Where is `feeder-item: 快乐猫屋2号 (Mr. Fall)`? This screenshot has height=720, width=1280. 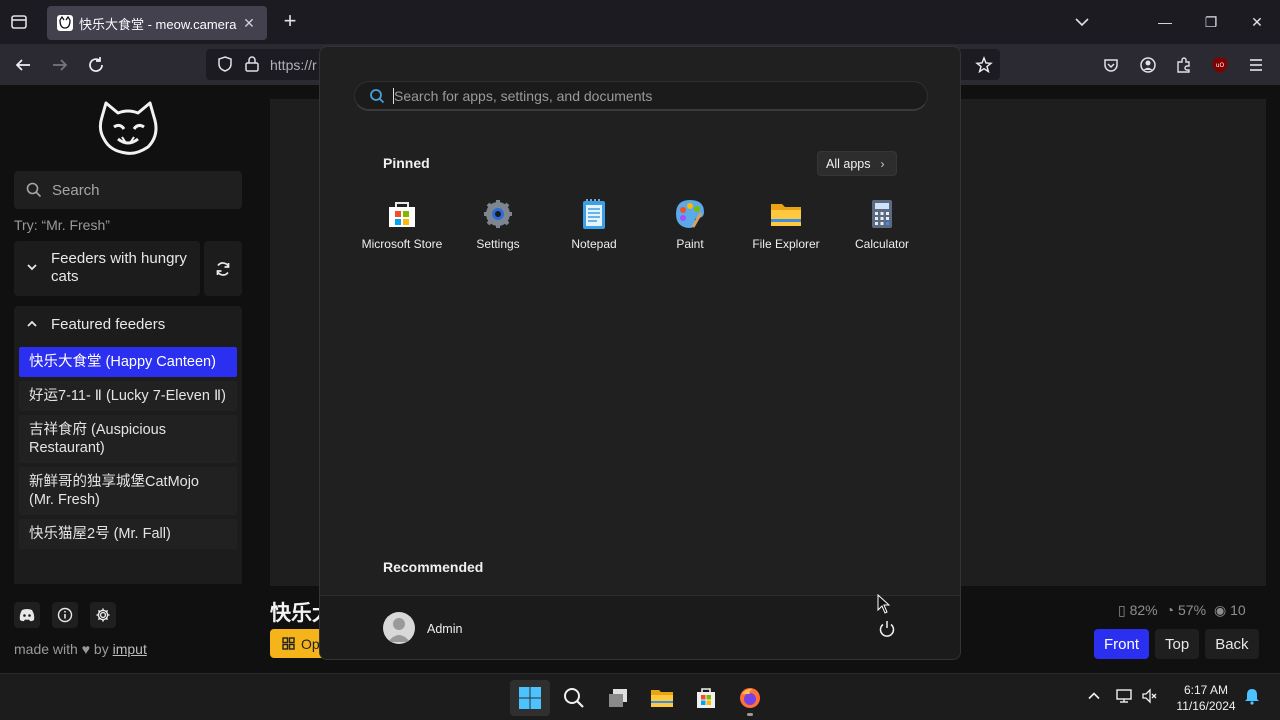 feeder-item: 快乐猫屋2号 (Mr. Fall) is located at coordinates (128, 534).